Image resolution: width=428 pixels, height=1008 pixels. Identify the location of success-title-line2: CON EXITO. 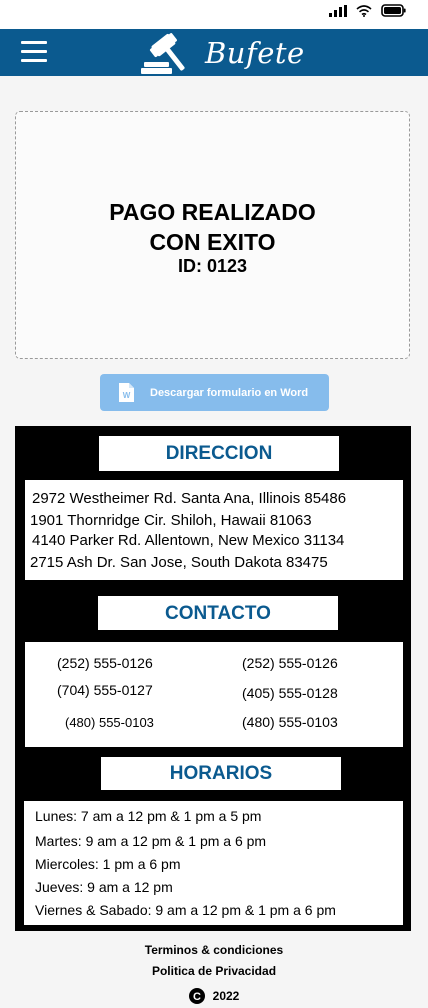
(212, 242).